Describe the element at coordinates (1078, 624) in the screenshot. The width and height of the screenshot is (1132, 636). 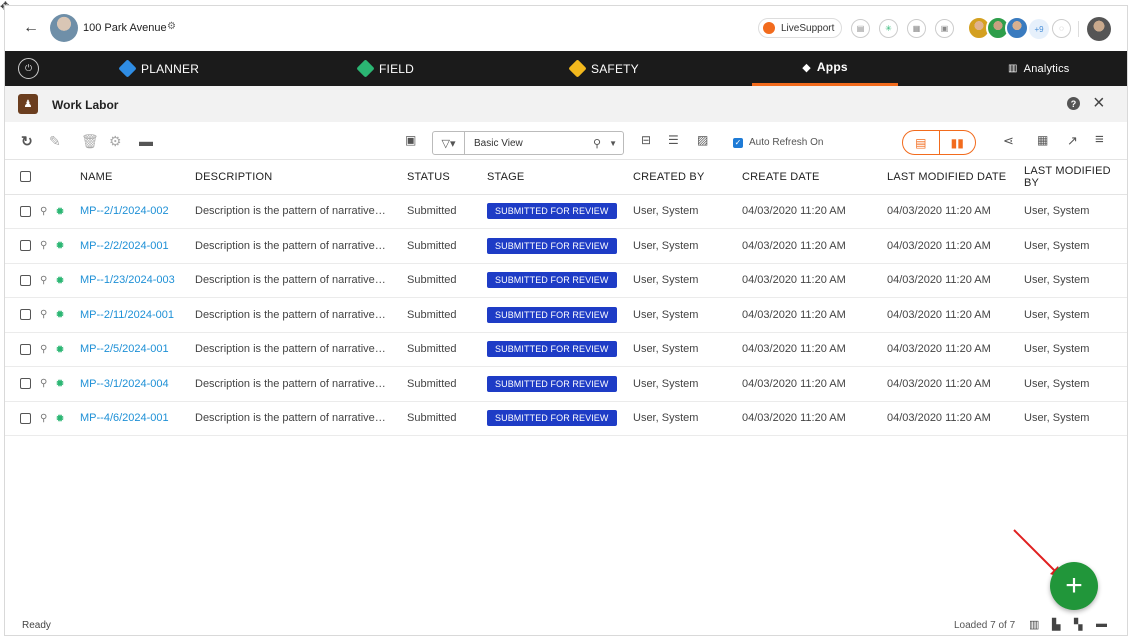
I see `notes-footer-icon: ▚` at that location.